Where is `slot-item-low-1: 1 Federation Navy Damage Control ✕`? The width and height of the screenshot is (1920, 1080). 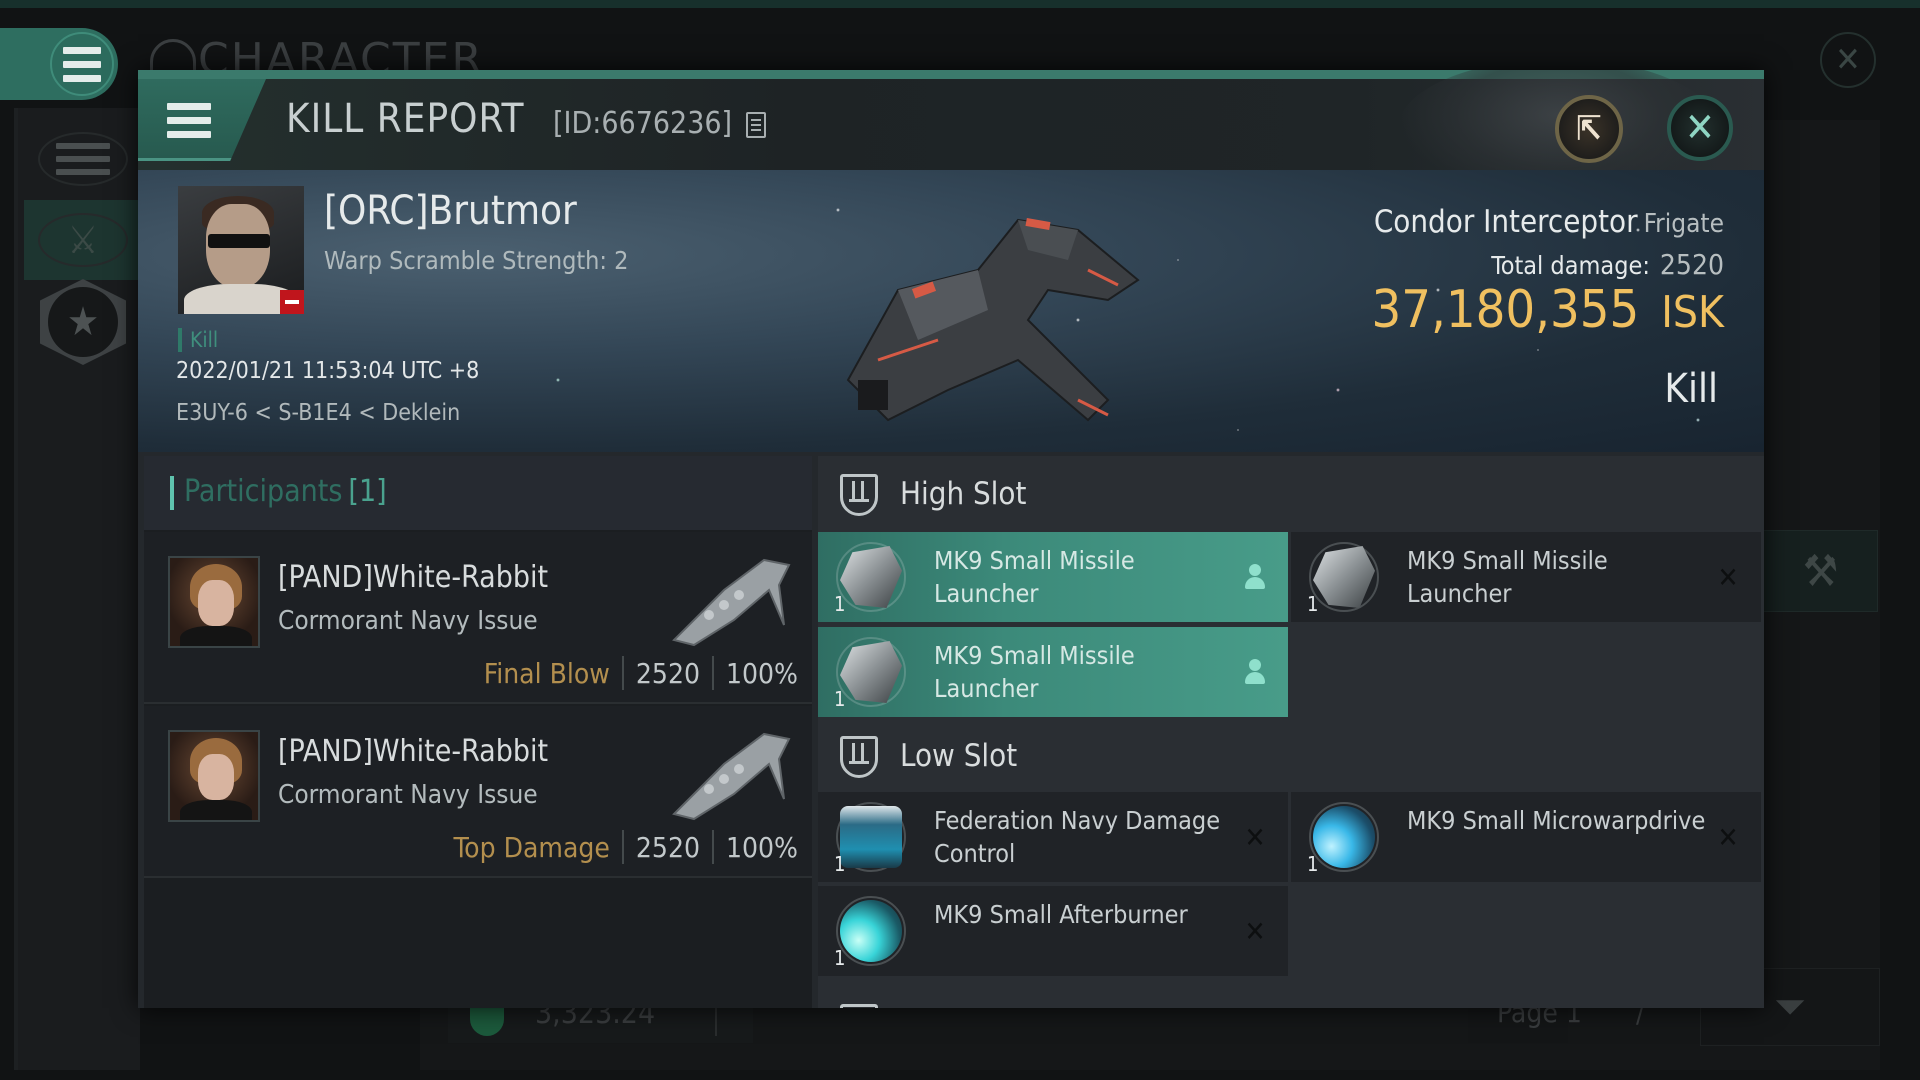 slot-item-low-1: 1 Federation Navy Damage Control ✕ is located at coordinates (1053, 837).